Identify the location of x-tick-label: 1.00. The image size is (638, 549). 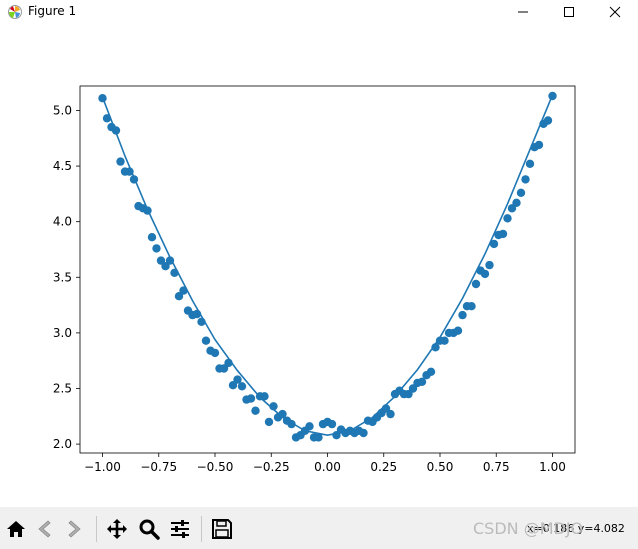
(552, 467).